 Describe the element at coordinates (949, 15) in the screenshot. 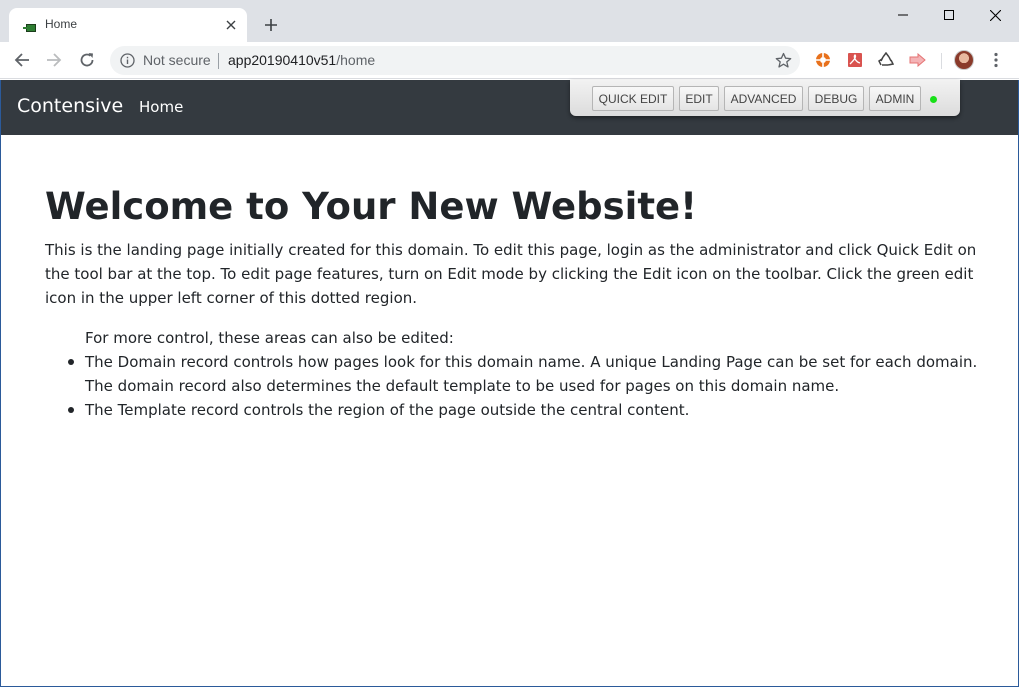

I see `maximize-icon` at that location.